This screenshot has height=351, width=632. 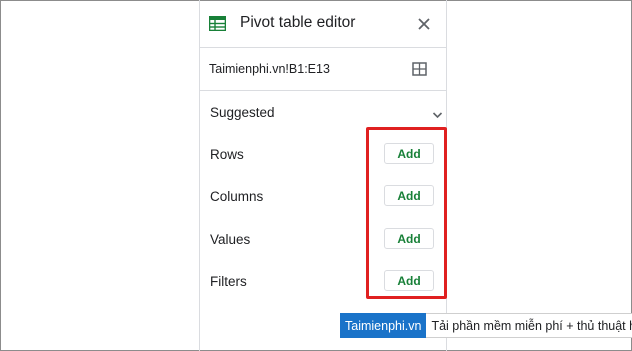 What do you see at coordinates (199, 175) in the screenshot?
I see `panel-left-border` at bounding box center [199, 175].